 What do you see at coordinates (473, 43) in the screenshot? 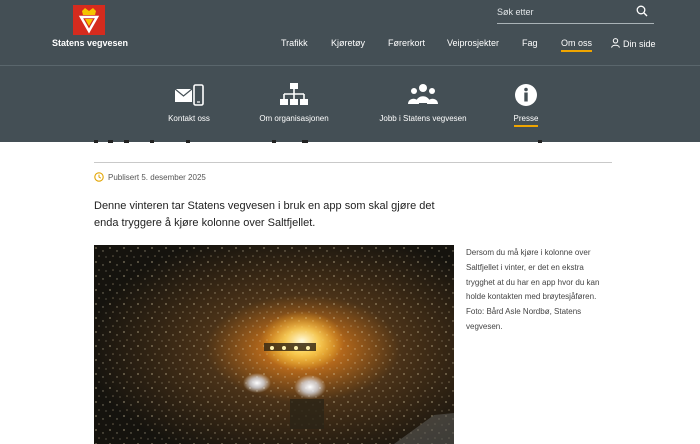
I see `nav-item-veiprosjekter: Veiprosjekter` at bounding box center [473, 43].